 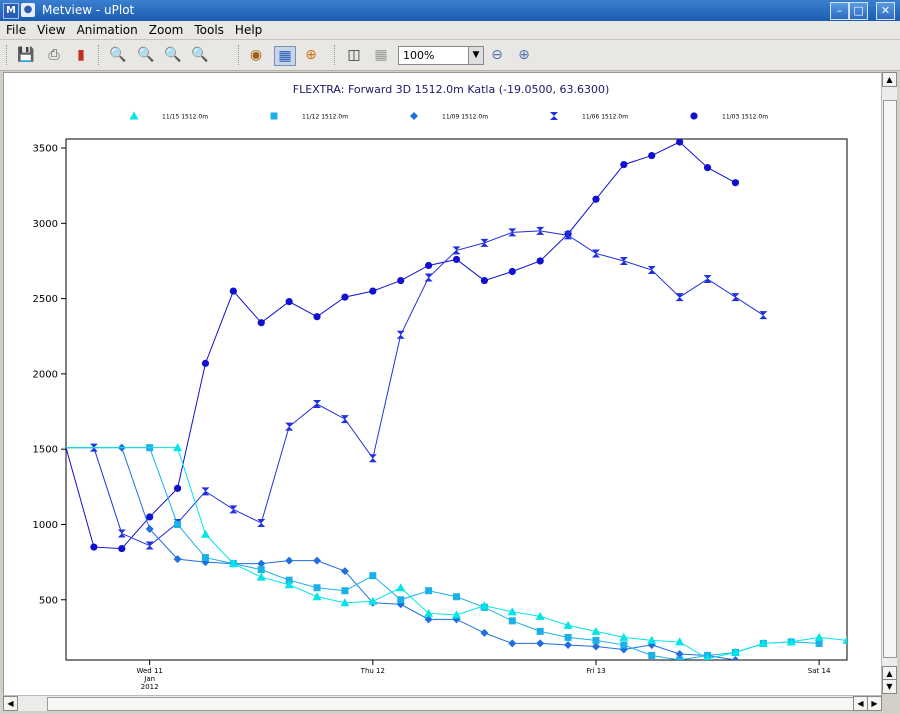 What do you see at coordinates (874, 703) in the screenshot?
I see `scroll-right-icon: ▶` at bounding box center [874, 703].